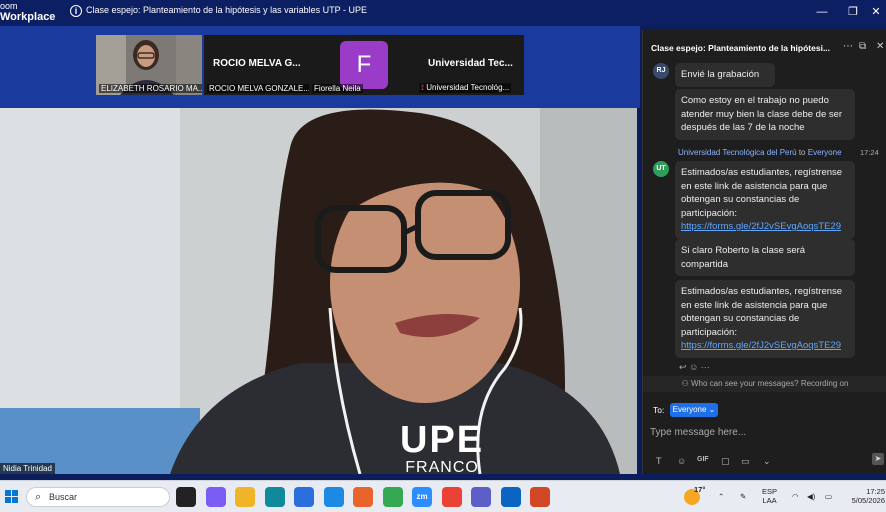  I want to click on recipient-dropdown: Everyone ⌄, so click(694, 410).